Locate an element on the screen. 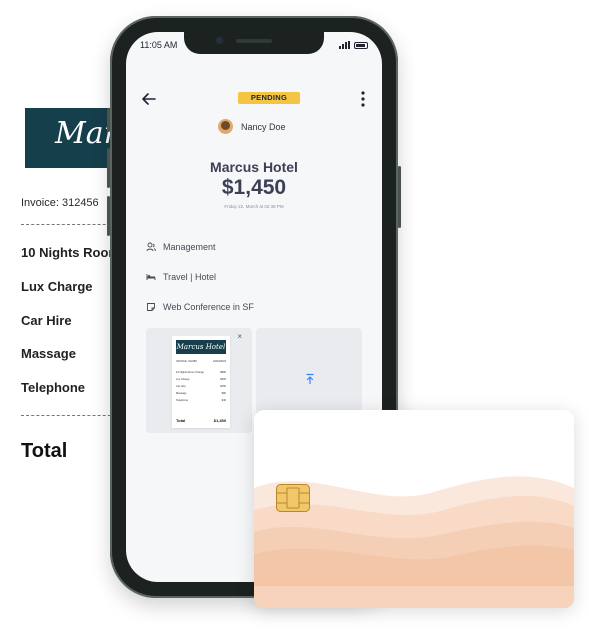  speaker-grille is located at coordinates (254, 41).